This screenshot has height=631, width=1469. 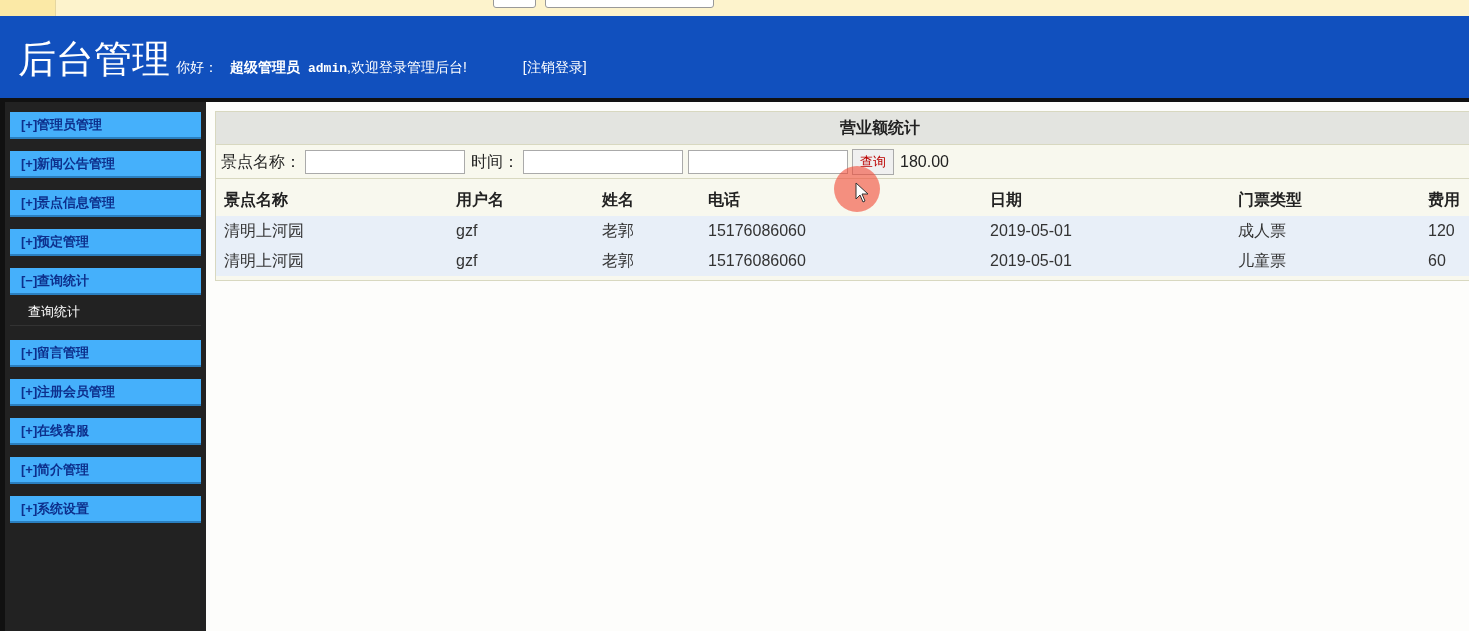 What do you see at coordinates (105, 392) in the screenshot?
I see `menu-group: [+]注册会员管理` at bounding box center [105, 392].